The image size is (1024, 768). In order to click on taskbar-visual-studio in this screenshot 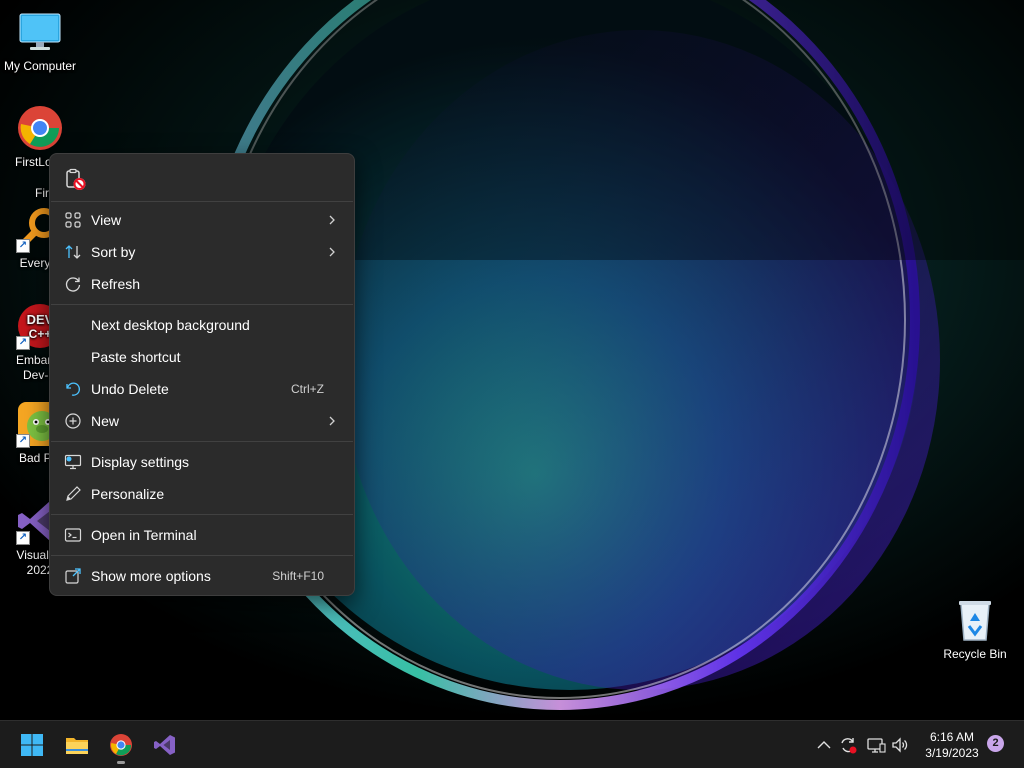, I will do `click(165, 745)`.